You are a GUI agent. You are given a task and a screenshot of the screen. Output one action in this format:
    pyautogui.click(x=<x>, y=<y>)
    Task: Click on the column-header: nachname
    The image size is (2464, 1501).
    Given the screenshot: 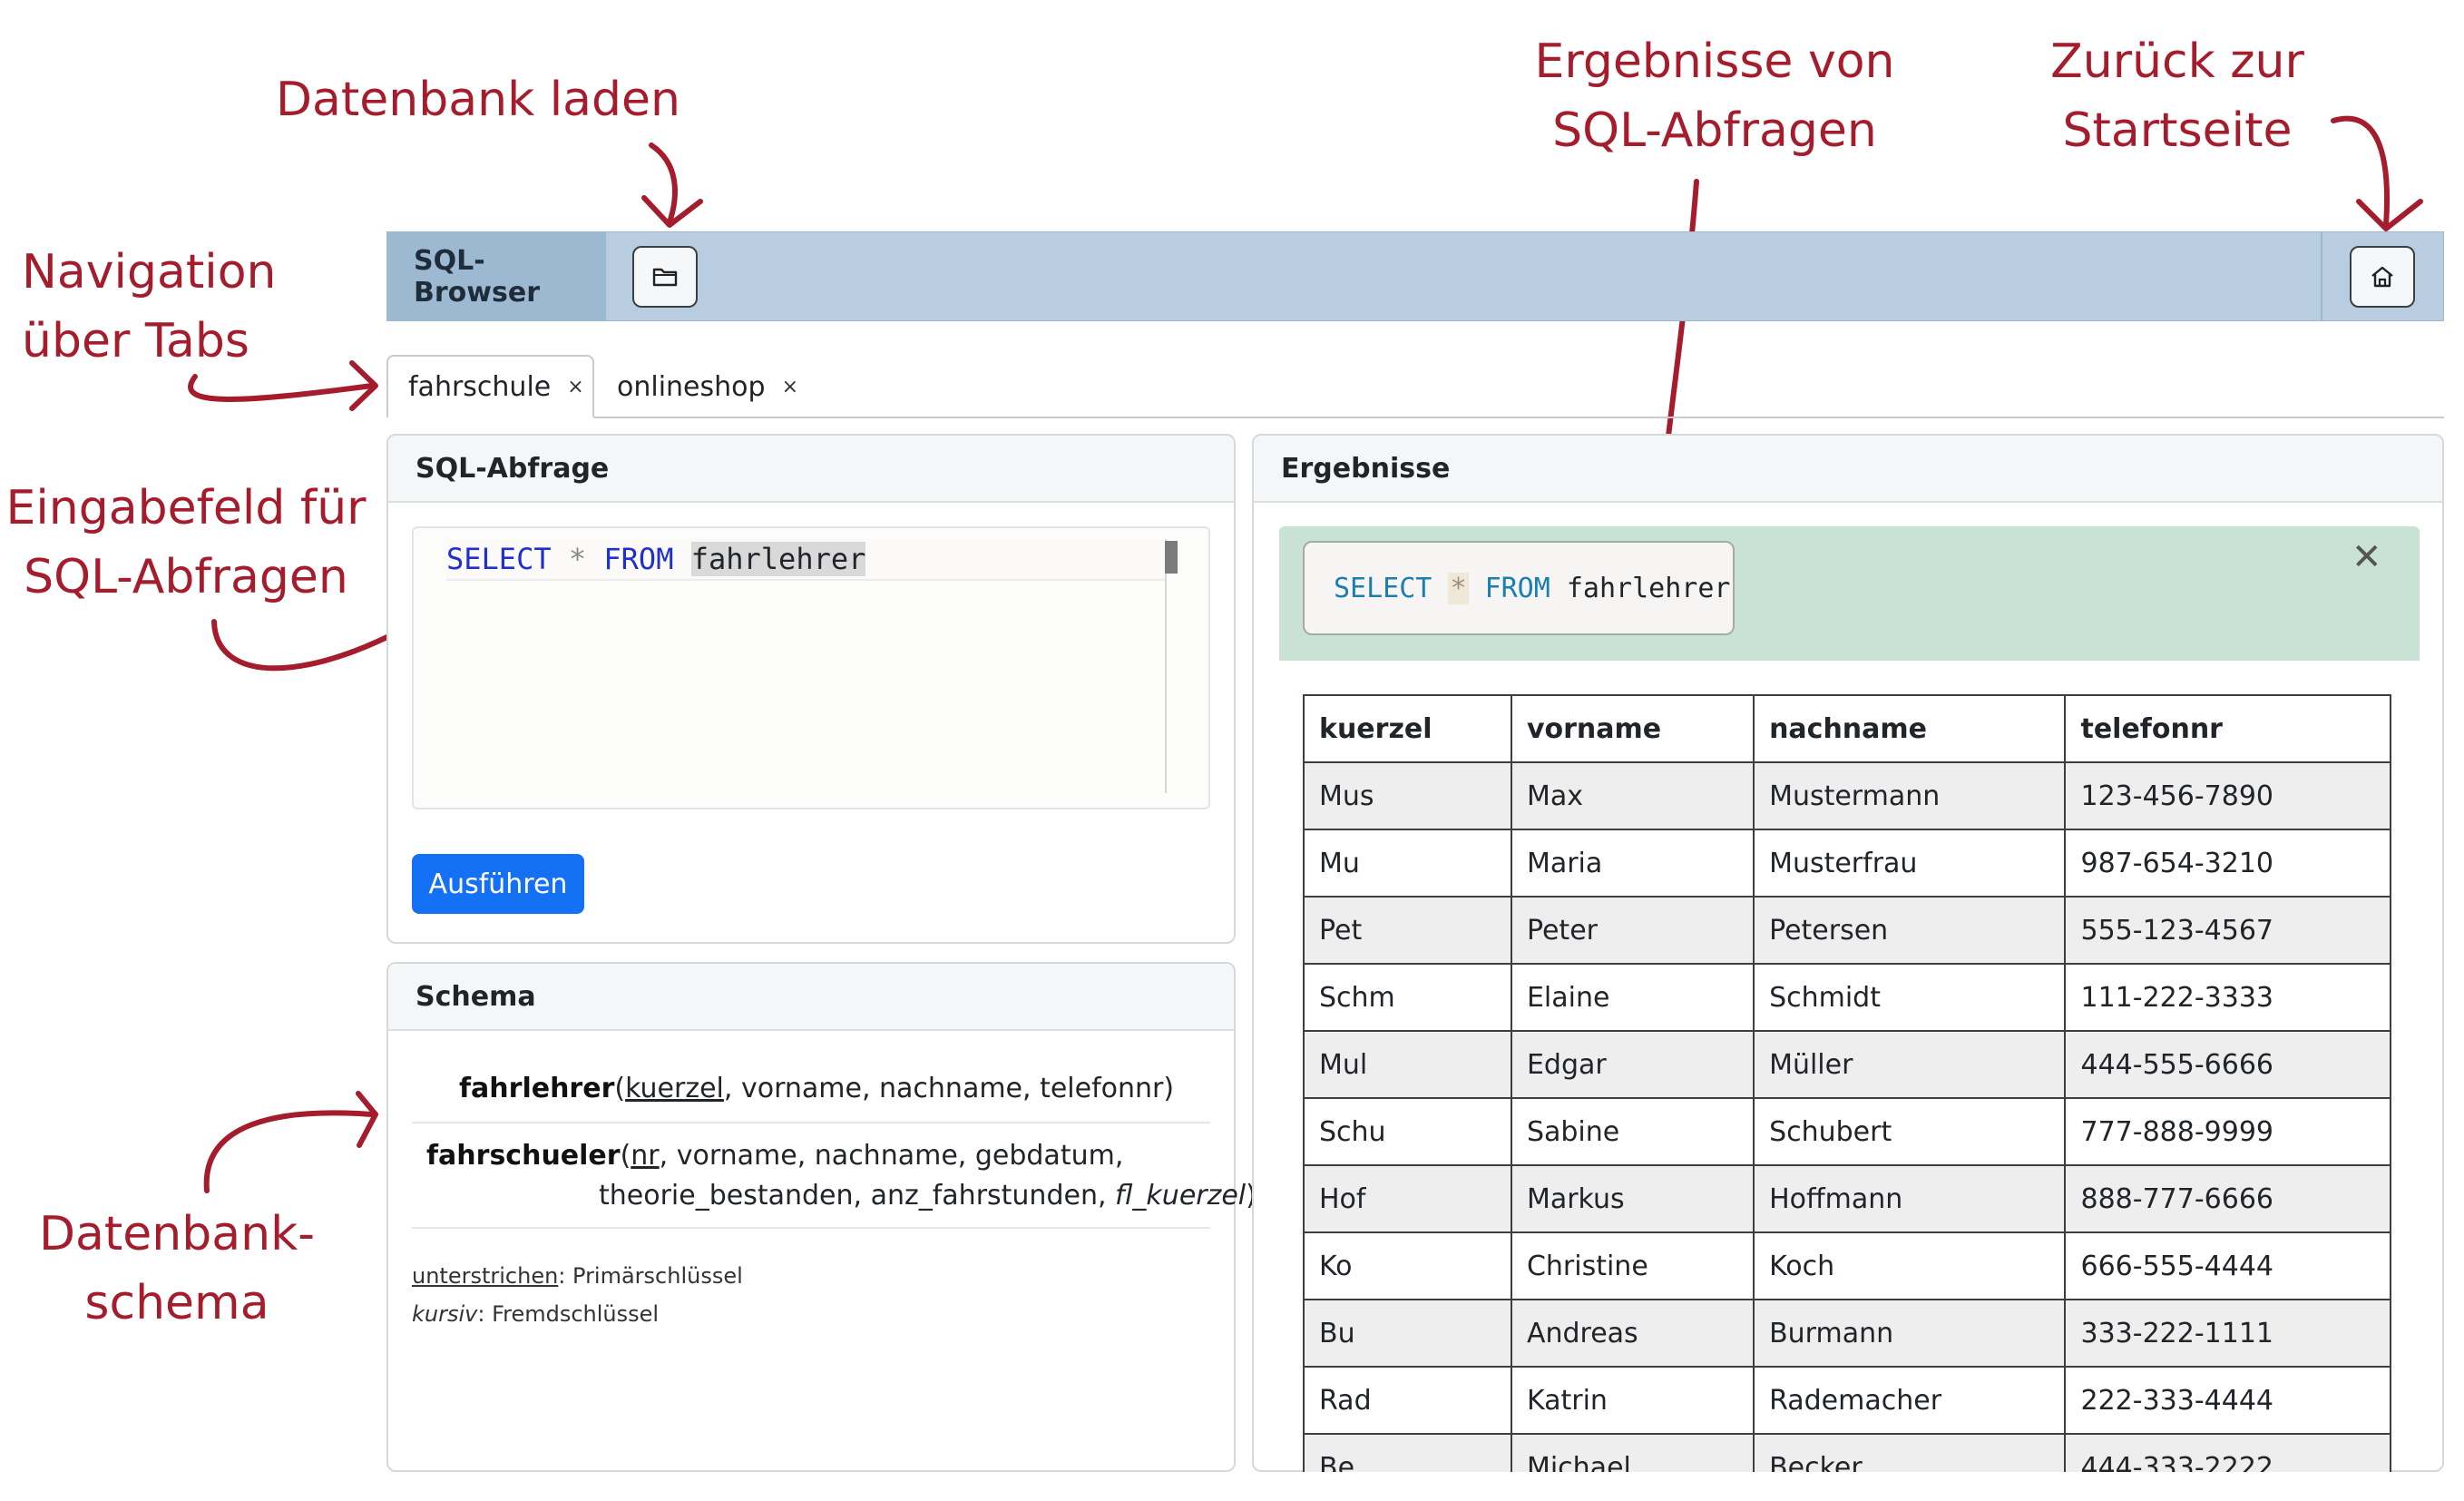 What is the action you would take?
    pyautogui.click(x=1910, y=728)
    